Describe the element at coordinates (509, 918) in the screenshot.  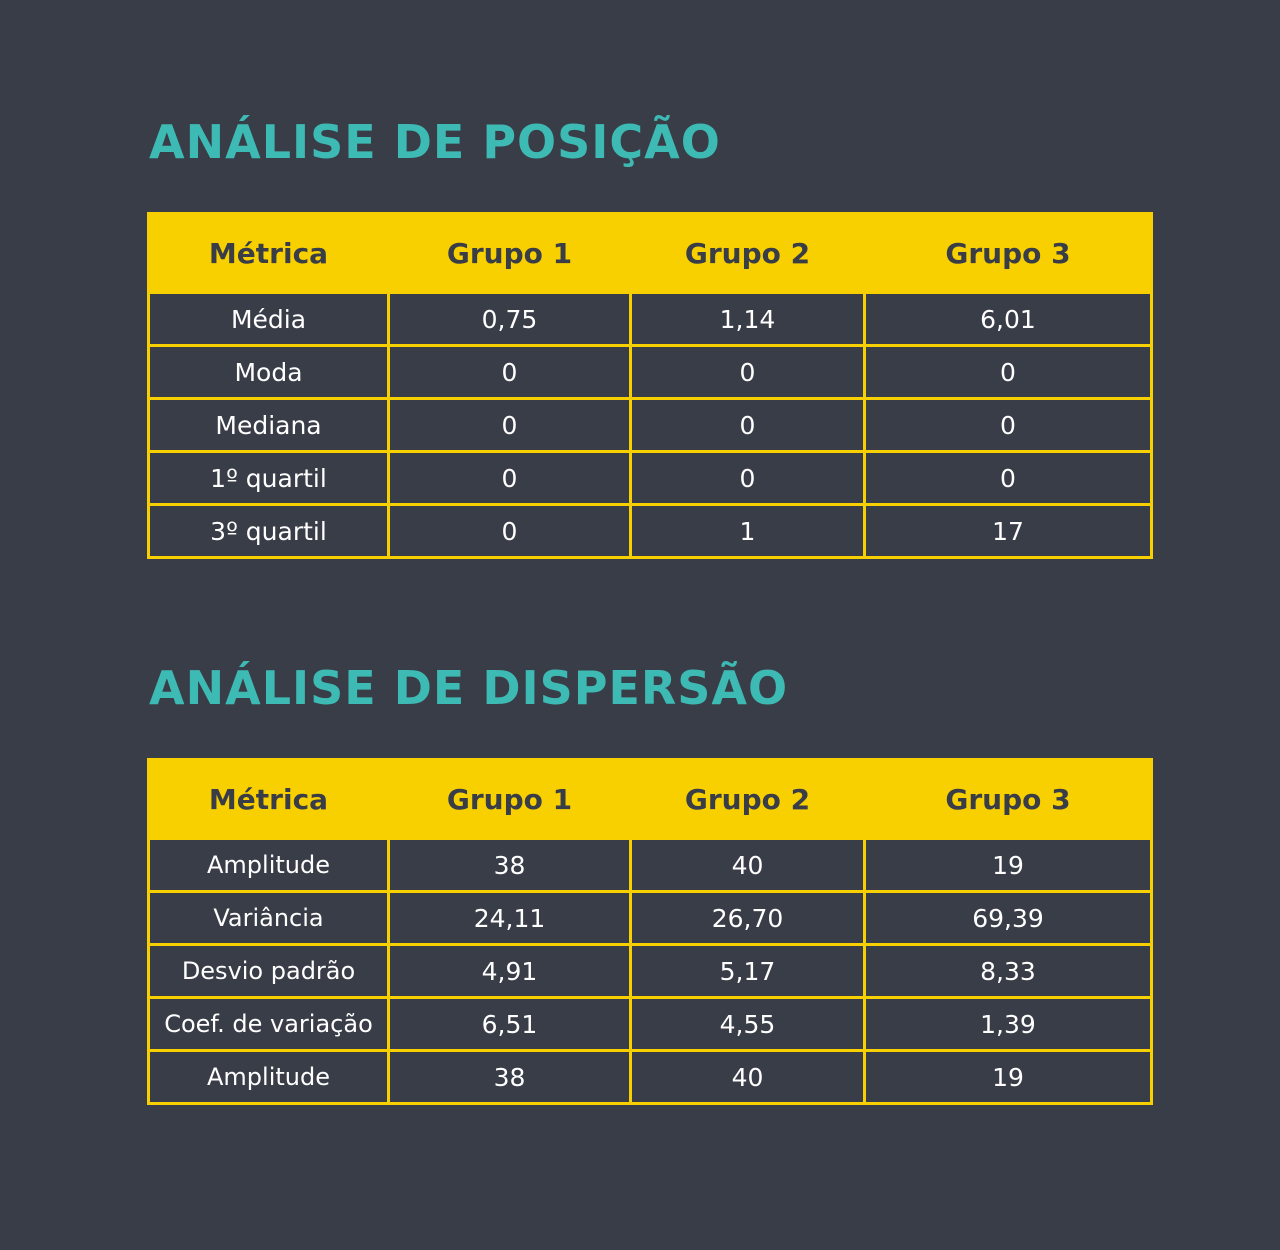
I see `value-cell: 24,11` at that location.